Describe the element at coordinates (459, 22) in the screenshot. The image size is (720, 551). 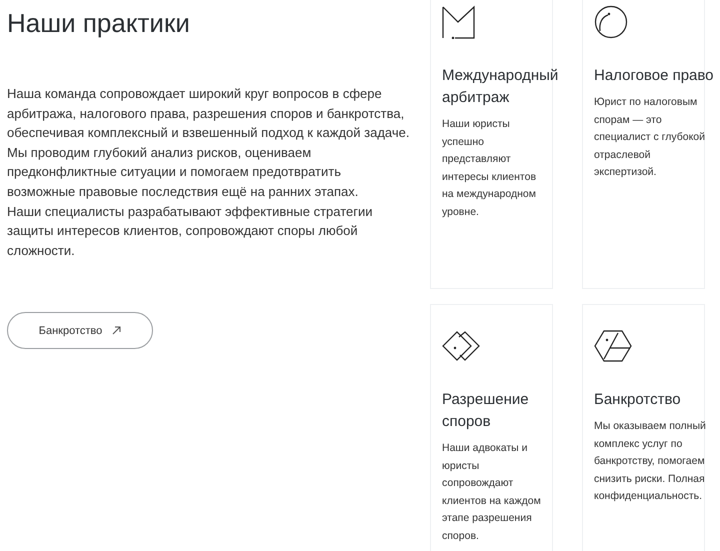
I see `envelope-icon` at that location.